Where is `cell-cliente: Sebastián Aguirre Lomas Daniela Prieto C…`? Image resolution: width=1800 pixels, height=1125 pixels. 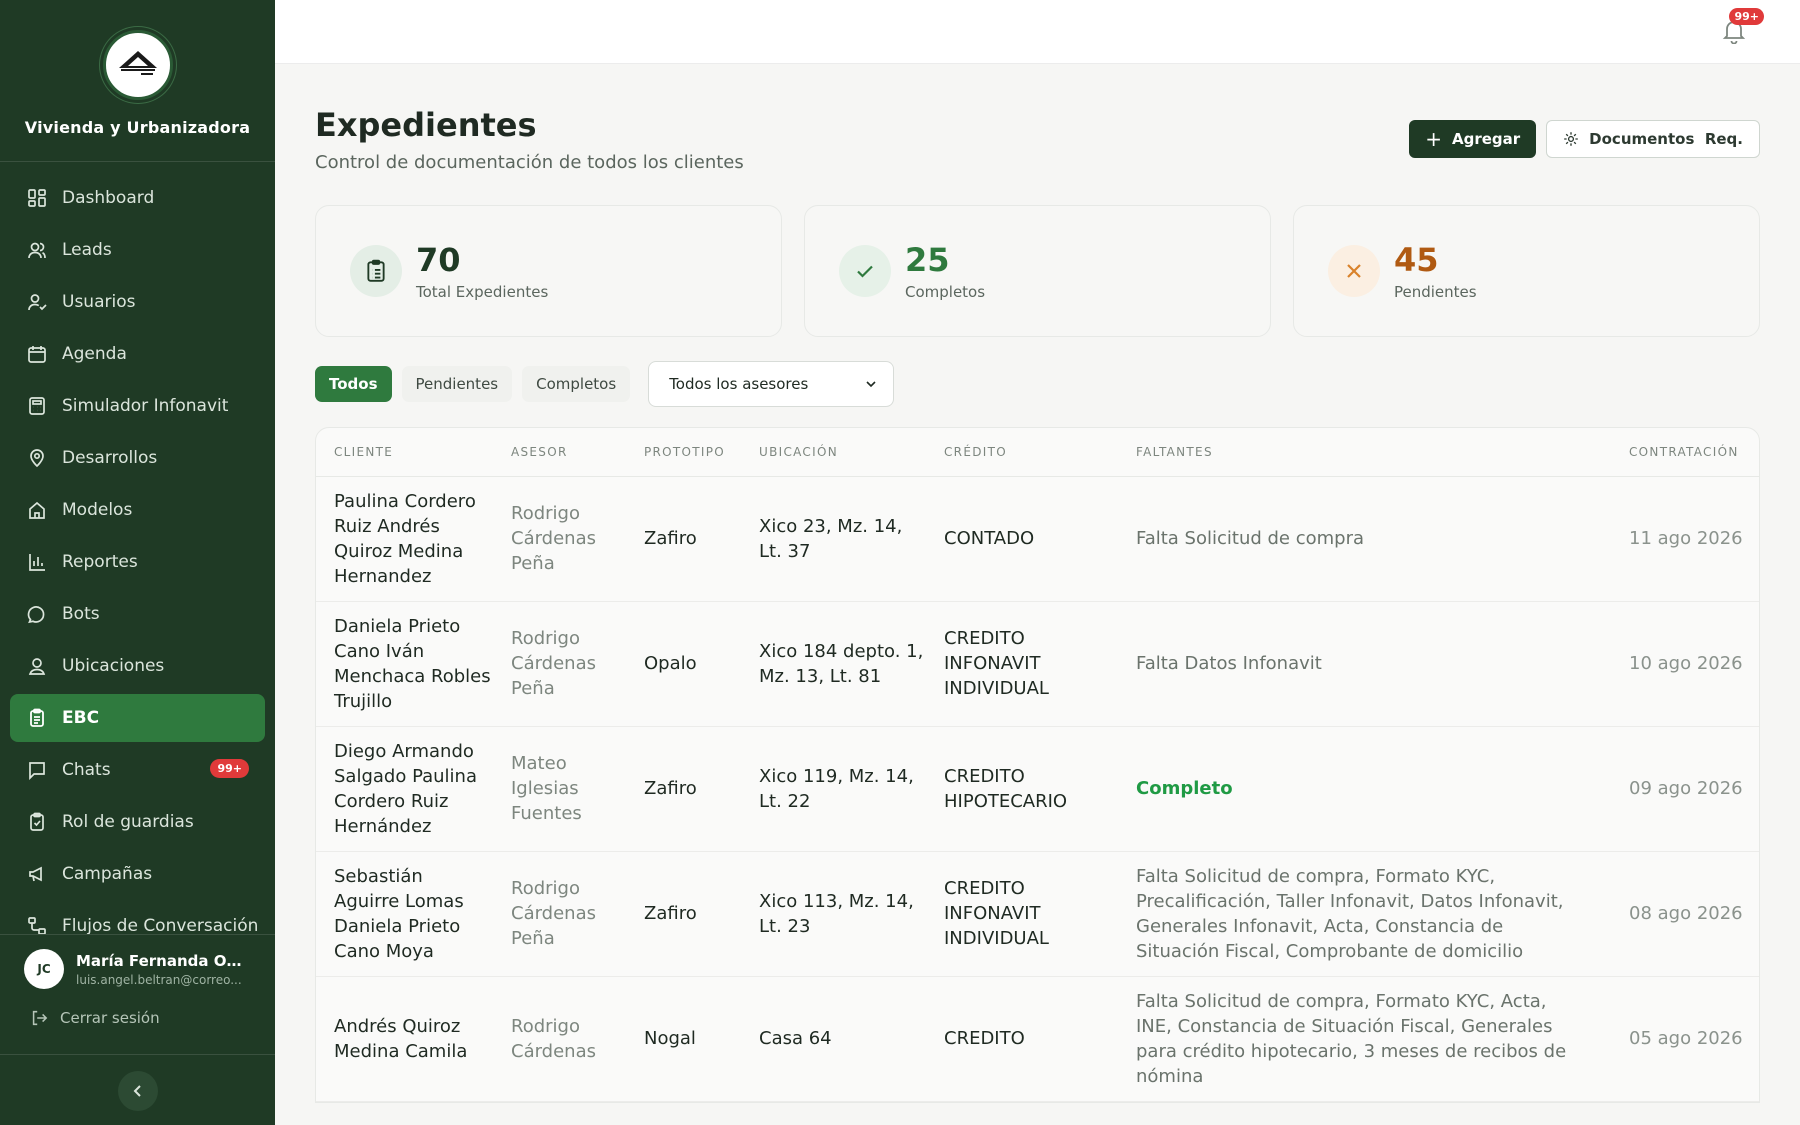 cell-cliente: Sebastián Aguirre Lomas Daniela Prieto C… is located at coordinates (404, 914).